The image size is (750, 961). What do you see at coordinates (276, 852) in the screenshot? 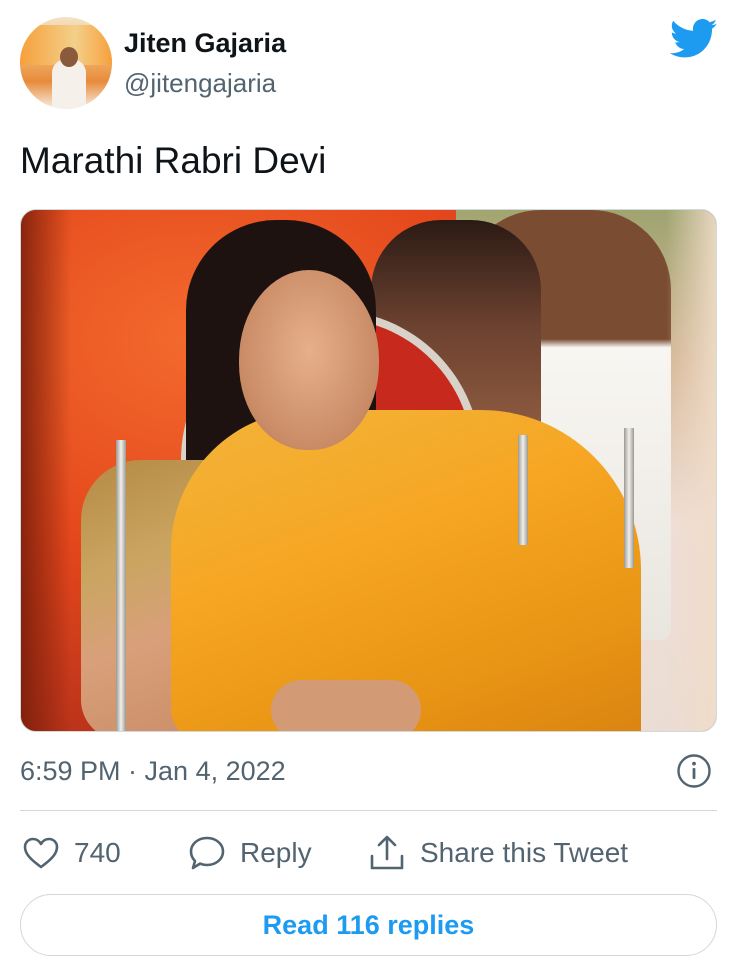
I see `reply-label: Reply` at bounding box center [276, 852].